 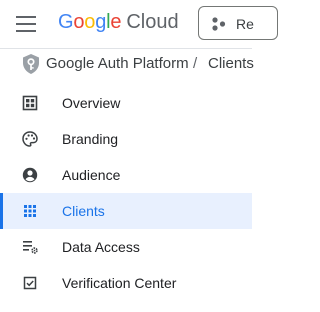 I want to click on apps-grid-icon, so click(x=30, y=211).